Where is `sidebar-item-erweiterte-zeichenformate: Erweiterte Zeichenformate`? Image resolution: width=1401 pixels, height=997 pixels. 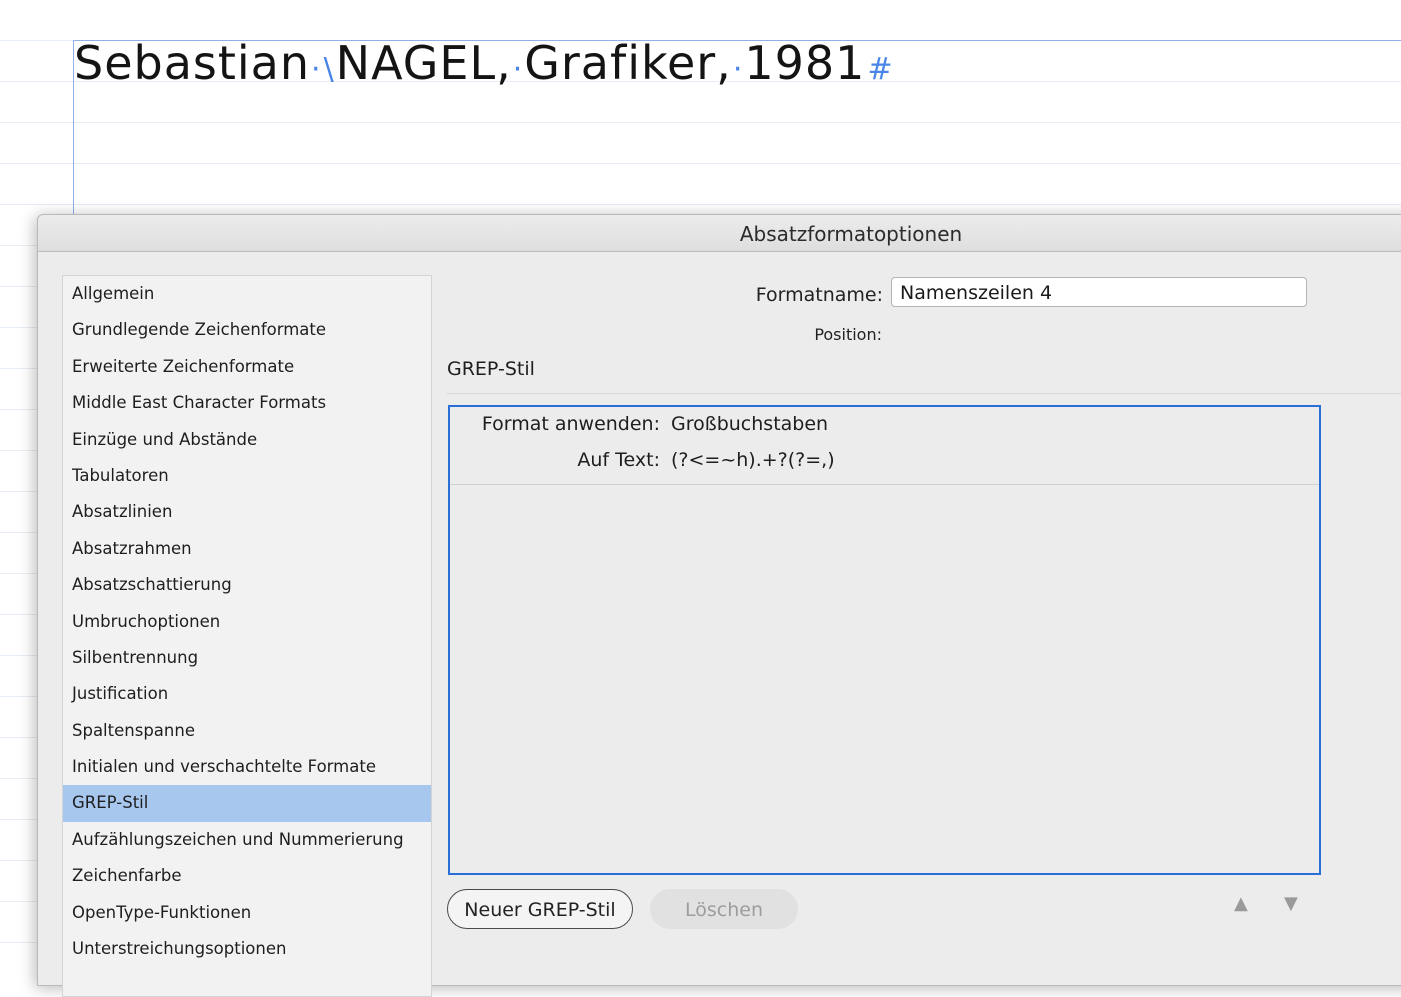
sidebar-item-erweiterte-zeichenformate: Erweiterte Zeichenformate is located at coordinates (247, 367).